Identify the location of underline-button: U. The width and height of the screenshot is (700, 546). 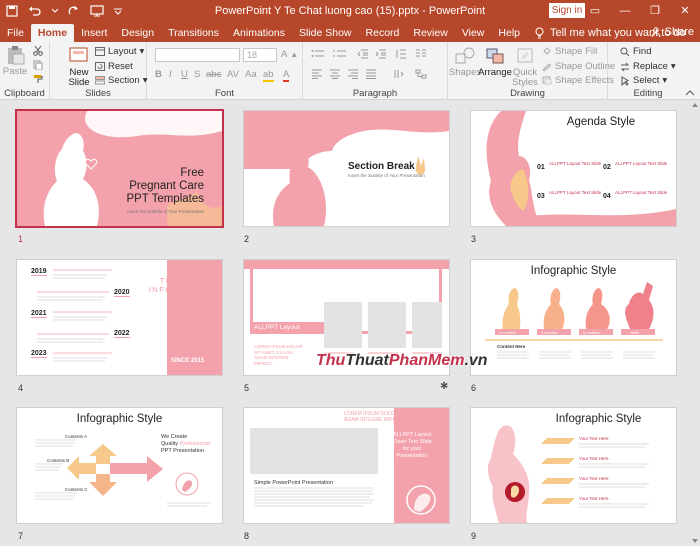
(184, 74).